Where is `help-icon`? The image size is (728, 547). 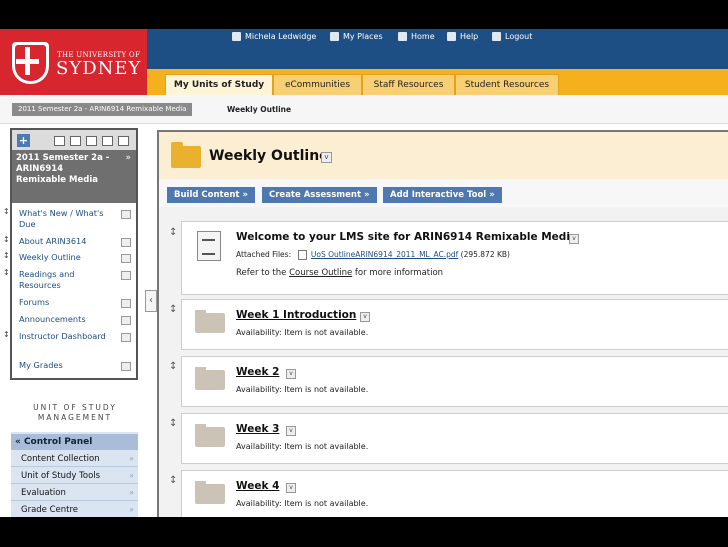
help-icon is located at coordinates (451, 36).